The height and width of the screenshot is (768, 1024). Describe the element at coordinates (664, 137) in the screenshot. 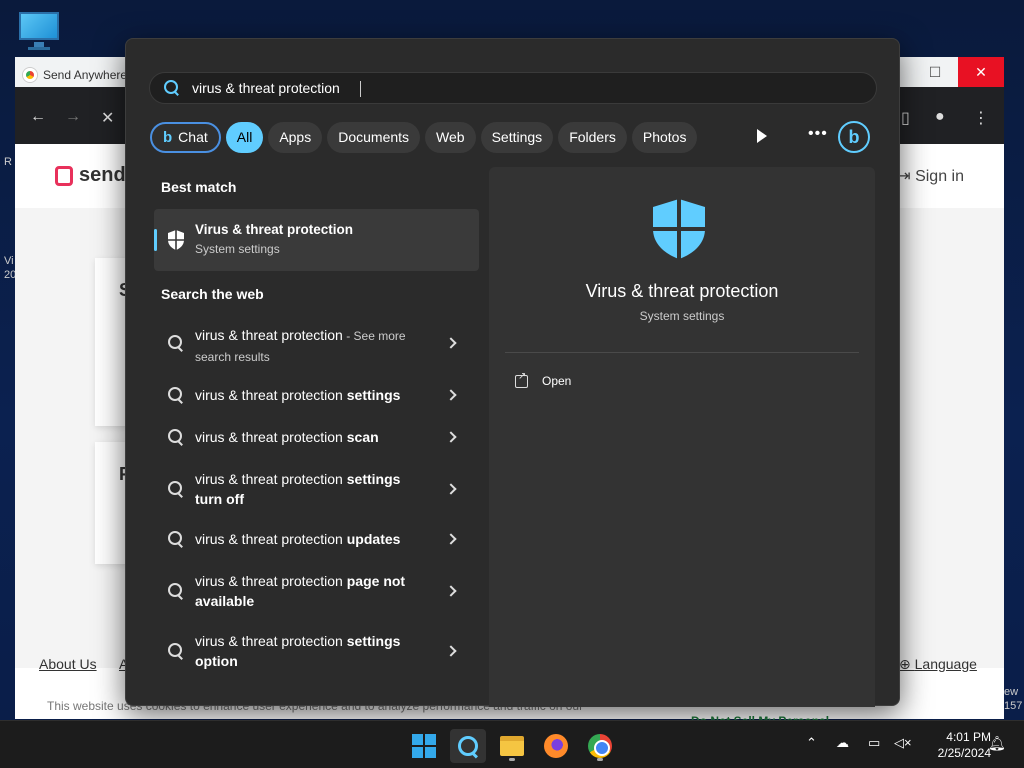

I see `filter-photos: Photos` at that location.